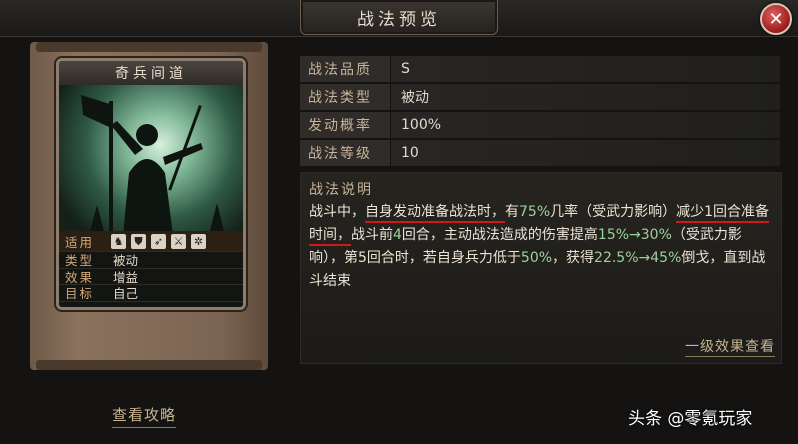 Image resolution: width=798 pixels, height=444 pixels. I want to click on info-key: 战法类型, so click(345, 97).